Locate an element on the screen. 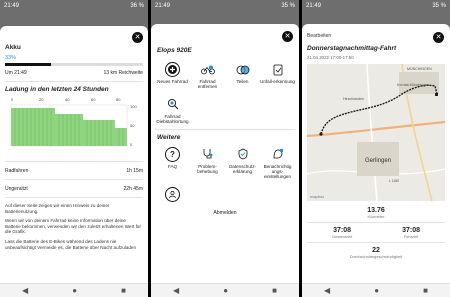  stethoscope-icon is located at coordinates (207, 154).